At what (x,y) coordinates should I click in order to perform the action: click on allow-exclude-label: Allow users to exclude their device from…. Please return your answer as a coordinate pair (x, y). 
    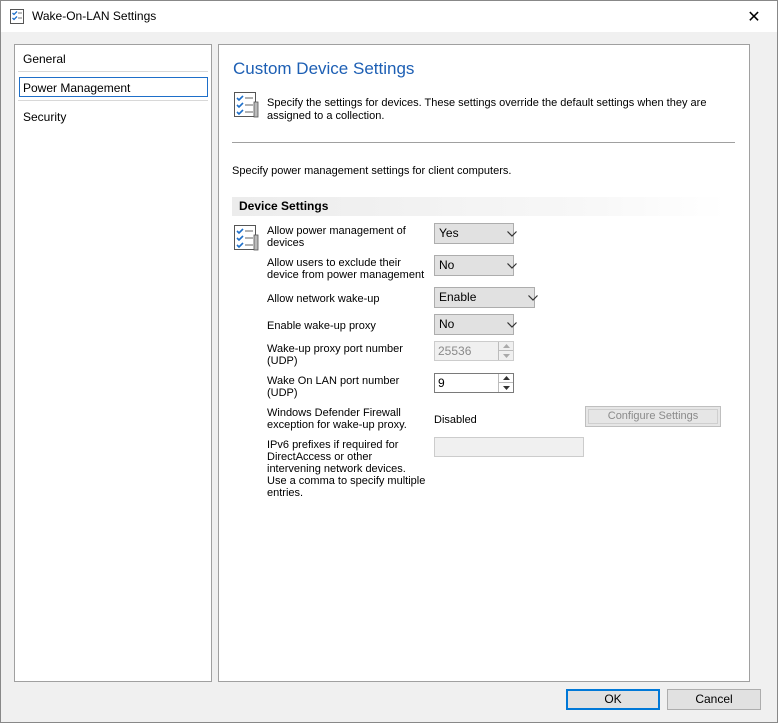
    Looking at the image, I should click on (346, 269).